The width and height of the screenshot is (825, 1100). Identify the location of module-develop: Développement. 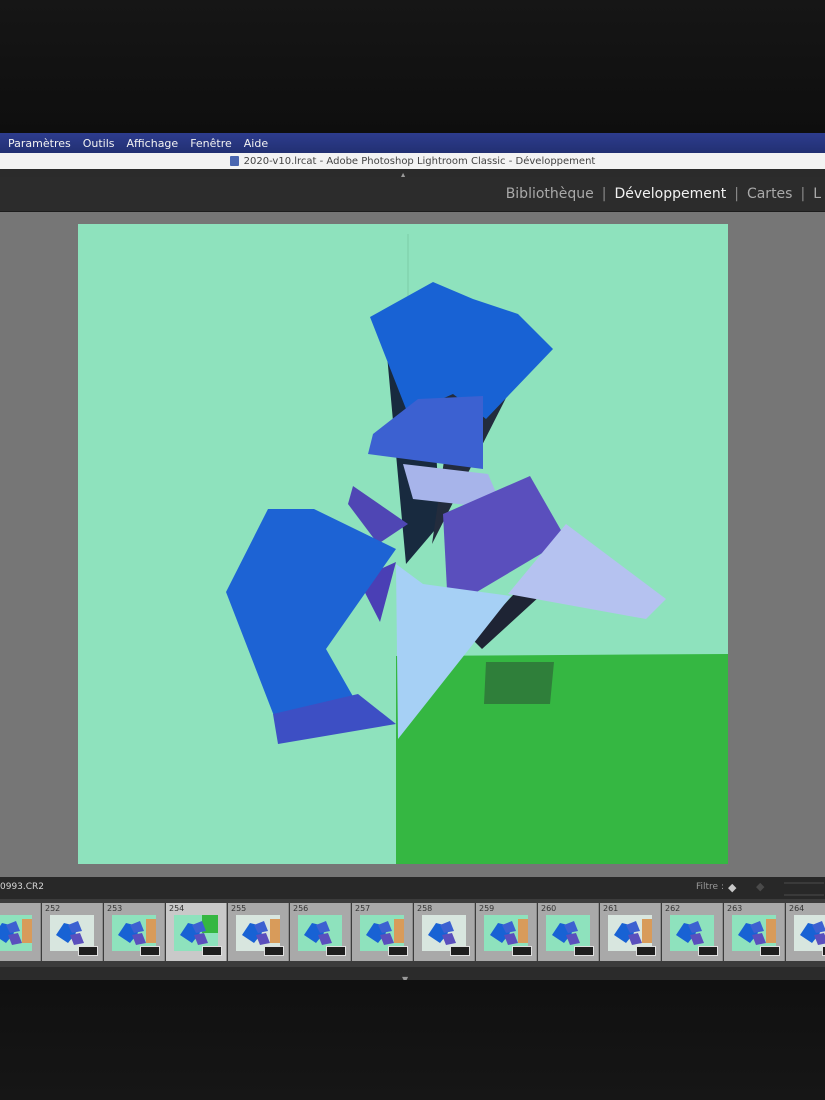
(670, 194).